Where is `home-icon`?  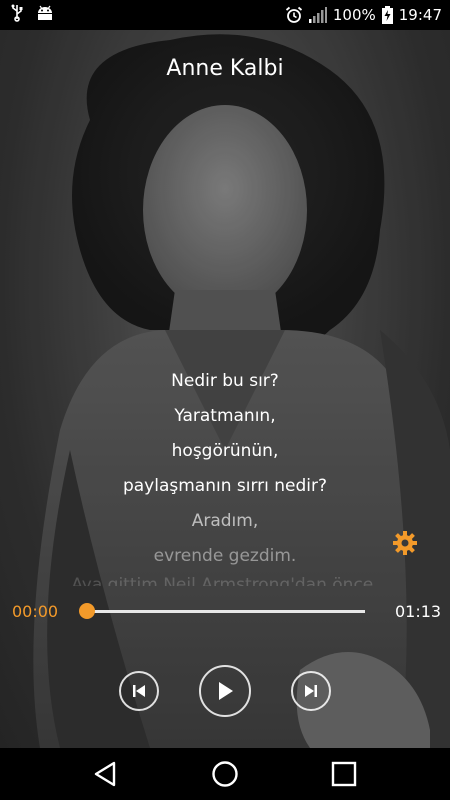 home-icon is located at coordinates (225, 774).